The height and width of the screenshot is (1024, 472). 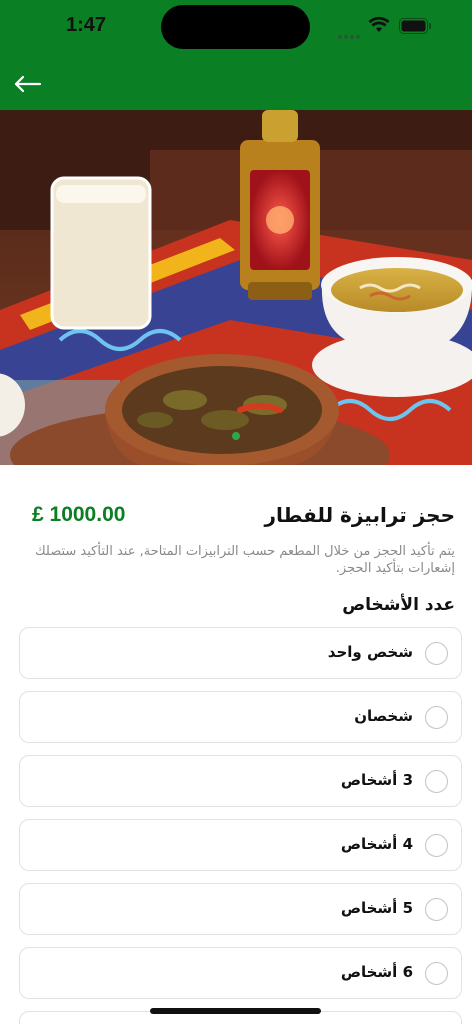 I want to click on guest-option-4: 4 أشخاص, so click(x=240, y=845).